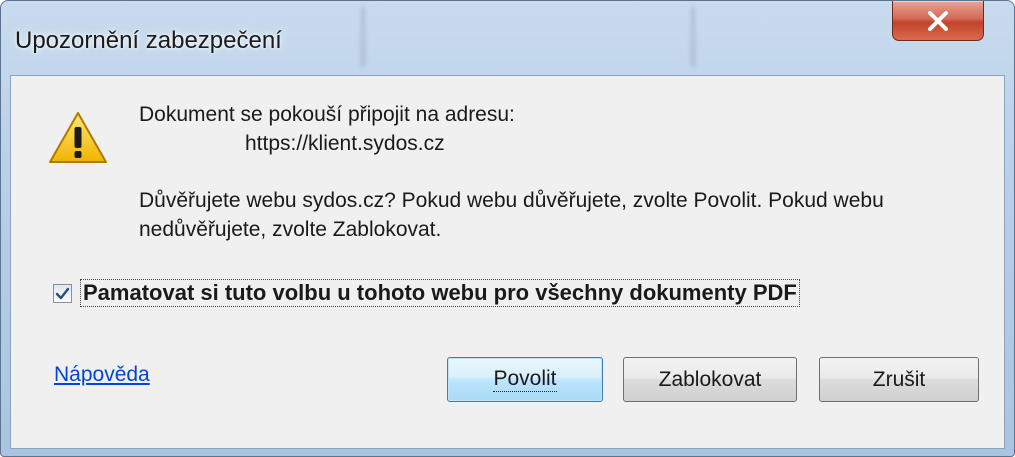 The width and height of the screenshot is (1015, 457). I want to click on allow-button-label: Povolit, so click(525, 379).